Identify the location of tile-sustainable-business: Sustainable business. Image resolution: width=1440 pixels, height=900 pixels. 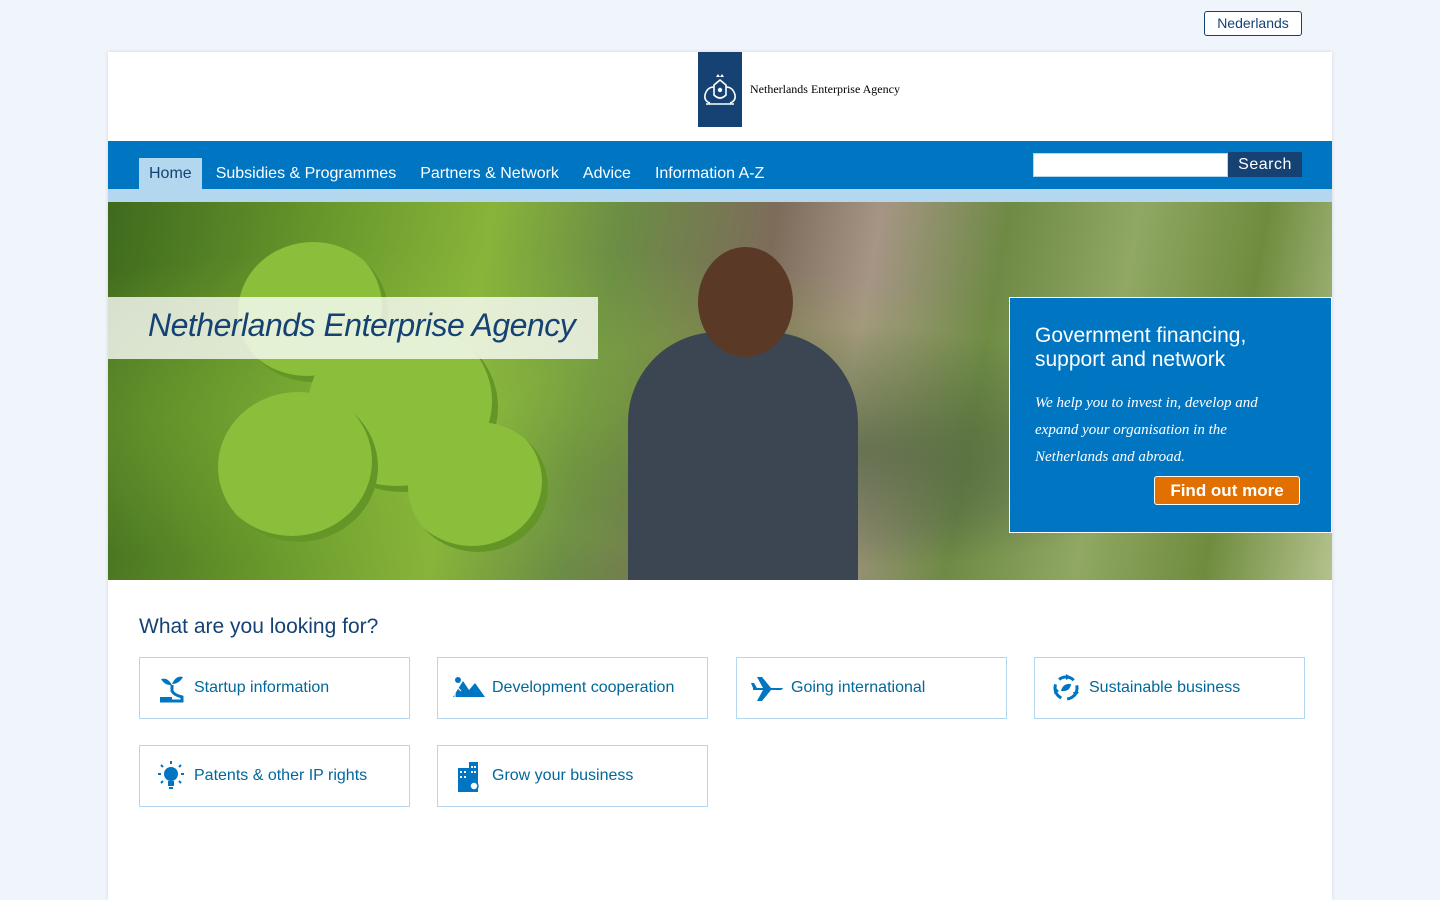
(1169, 688).